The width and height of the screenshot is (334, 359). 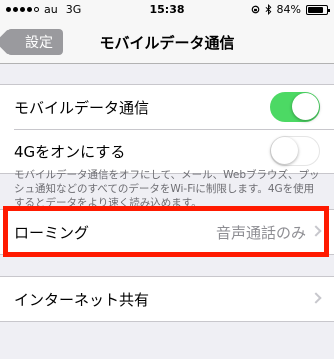 I want to click on battery-level, so click(x=316, y=9).